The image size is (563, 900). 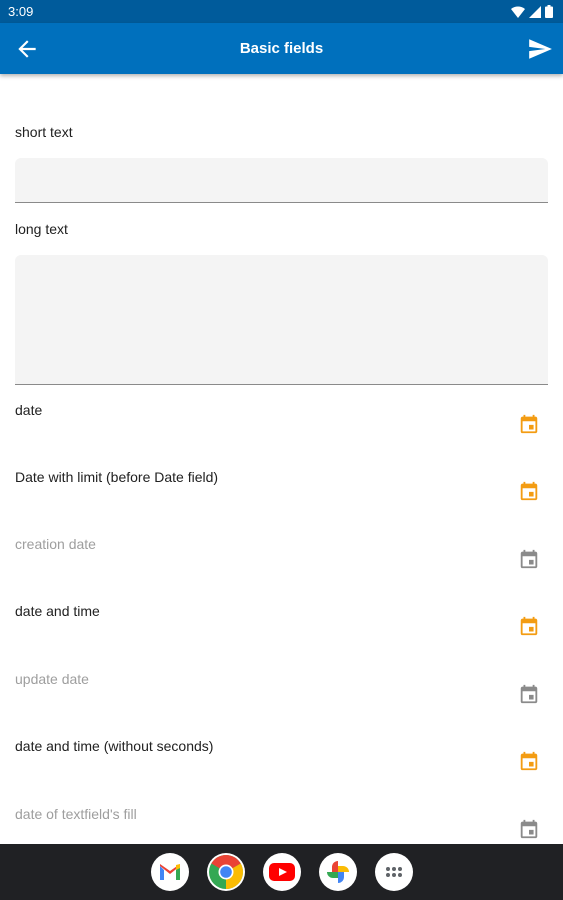 What do you see at coordinates (29, 410) in the screenshot?
I see `date-label: date` at bounding box center [29, 410].